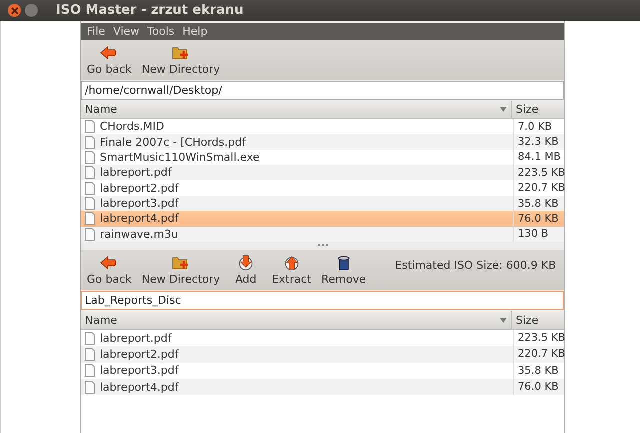 This screenshot has height=433, width=640. What do you see at coordinates (195, 31) in the screenshot?
I see `menu-item: Help` at bounding box center [195, 31].